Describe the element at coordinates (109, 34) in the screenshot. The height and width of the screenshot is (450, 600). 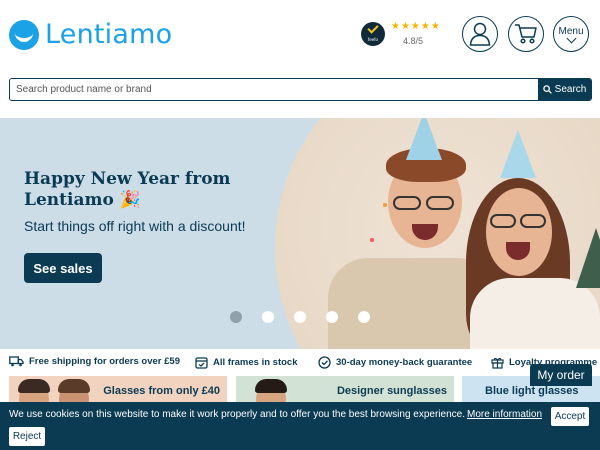
I see `logo-text: Lentiamo` at that location.